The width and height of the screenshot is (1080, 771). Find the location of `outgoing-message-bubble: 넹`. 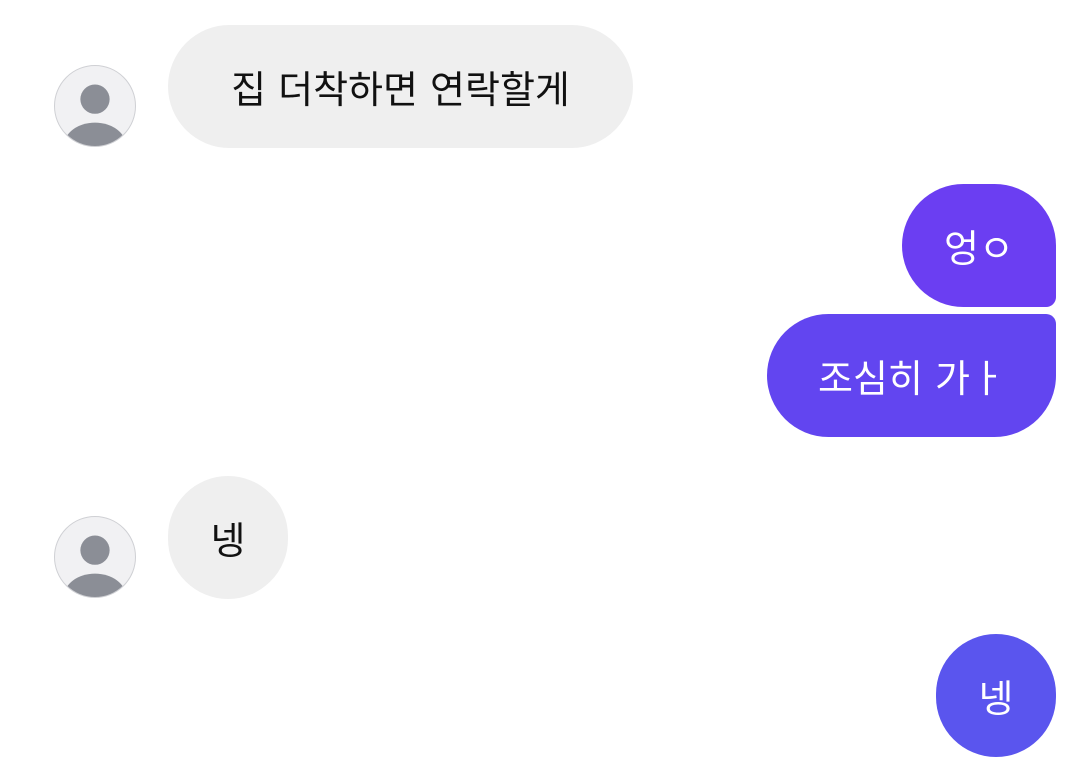

outgoing-message-bubble: 넹 is located at coordinates (996, 695).